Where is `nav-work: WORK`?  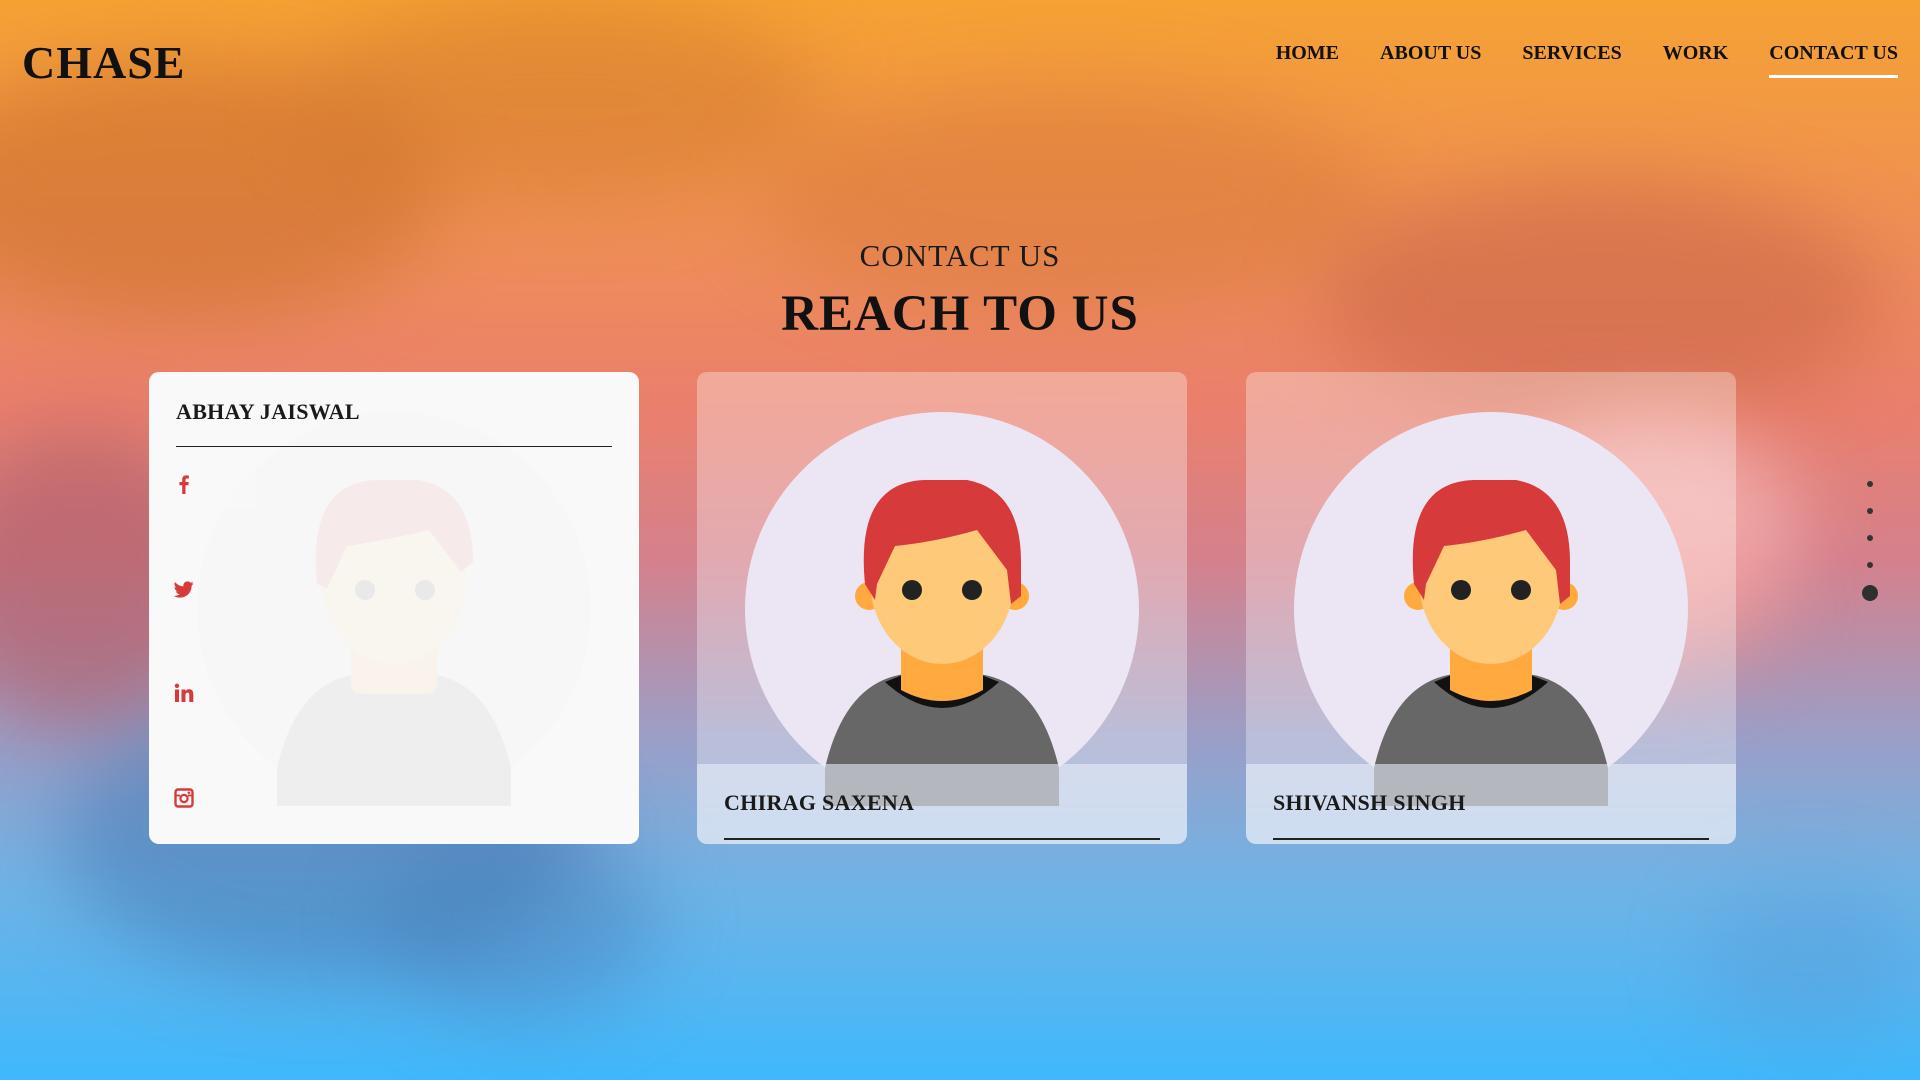 nav-work: WORK is located at coordinates (1696, 60).